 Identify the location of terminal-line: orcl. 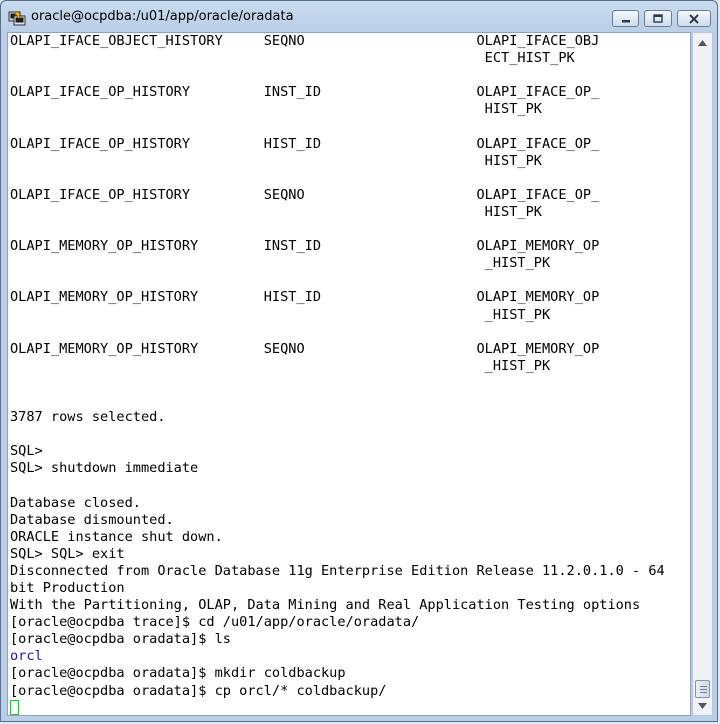
(26, 656).